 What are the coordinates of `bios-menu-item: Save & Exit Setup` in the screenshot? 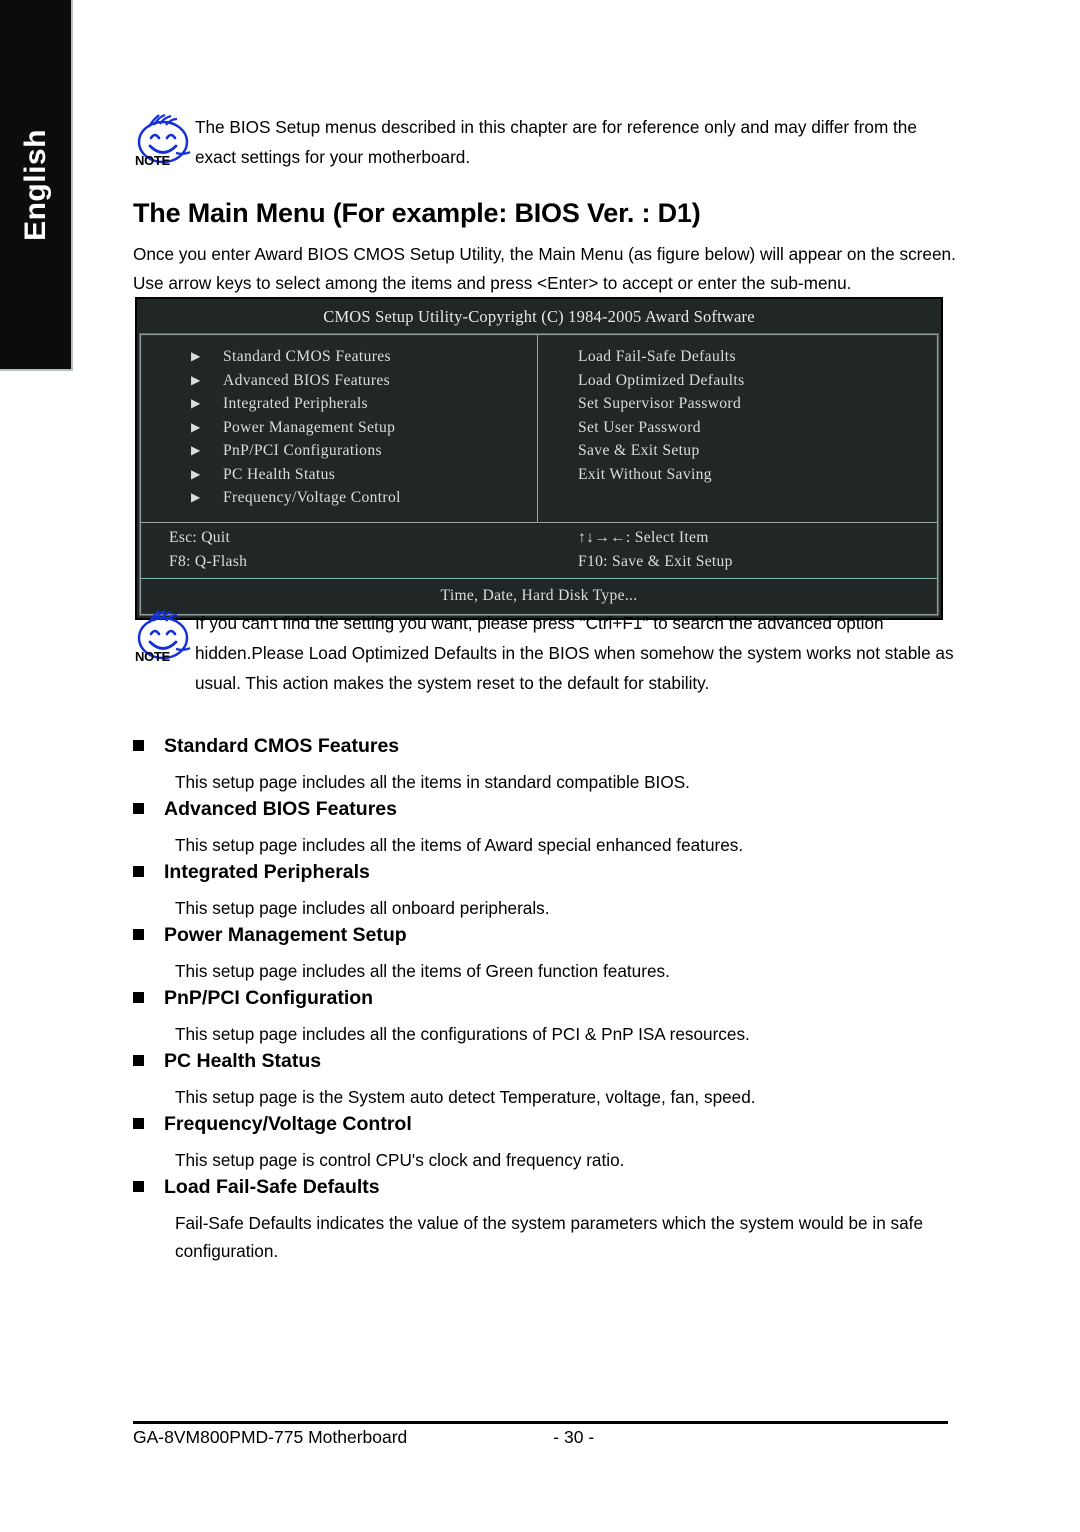 It's located at (757, 451).